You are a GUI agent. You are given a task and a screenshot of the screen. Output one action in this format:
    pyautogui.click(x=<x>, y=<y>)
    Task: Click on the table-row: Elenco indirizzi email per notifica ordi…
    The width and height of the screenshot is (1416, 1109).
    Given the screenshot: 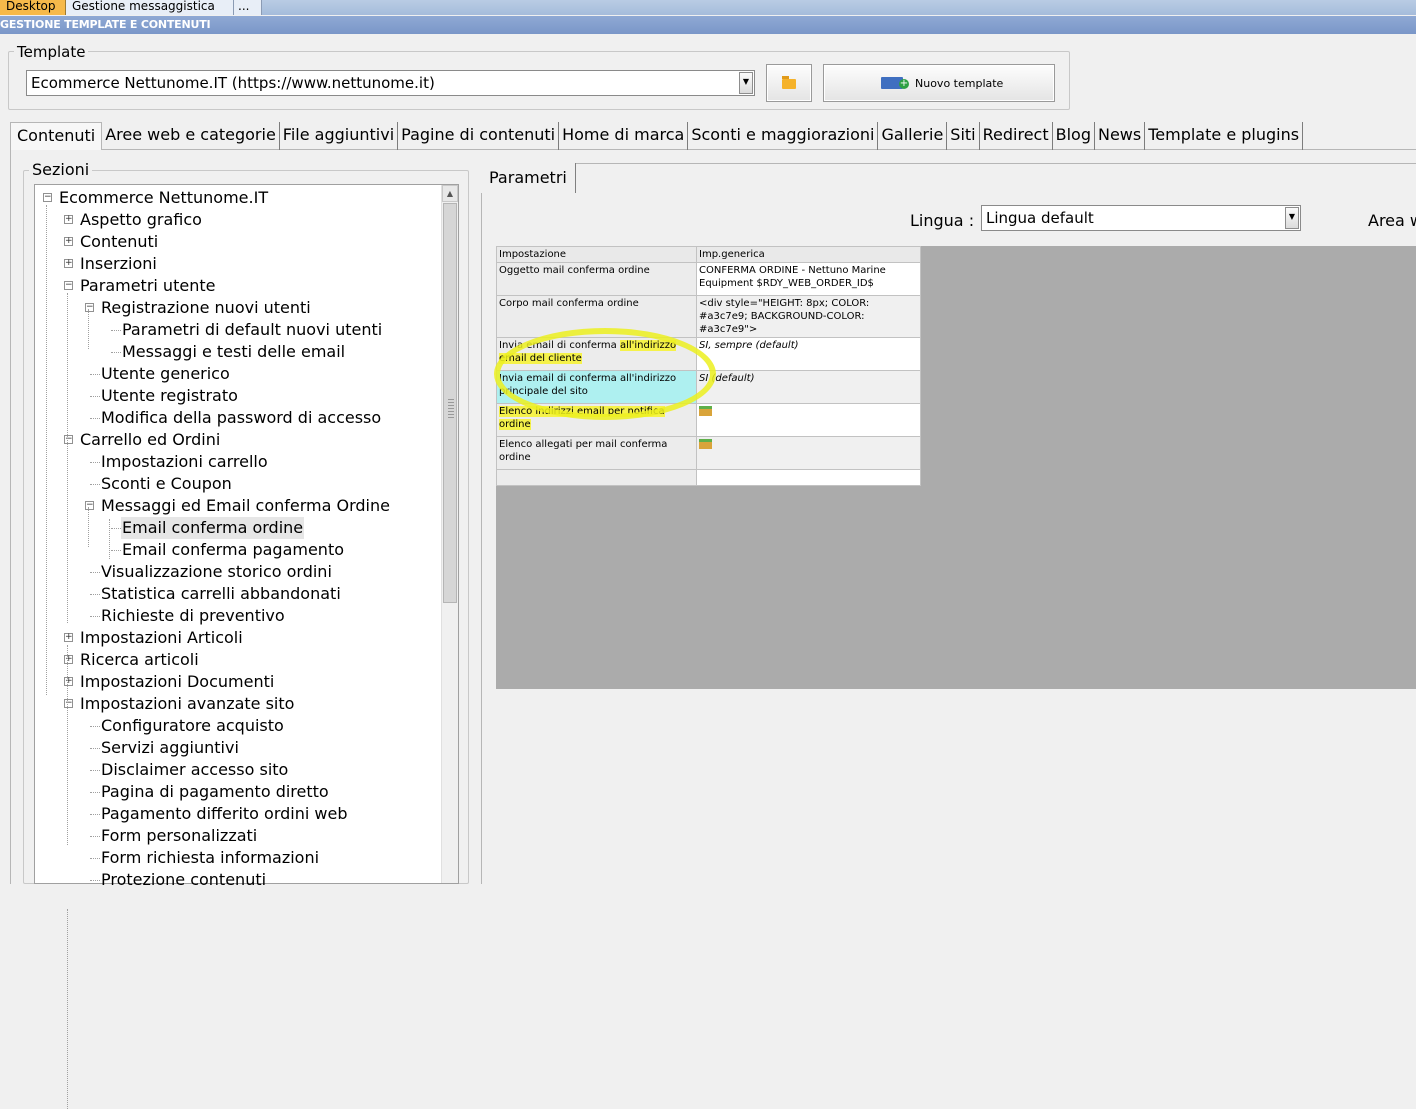 What is the action you would take?
    pyautogui.click(x=708, y=420)
    